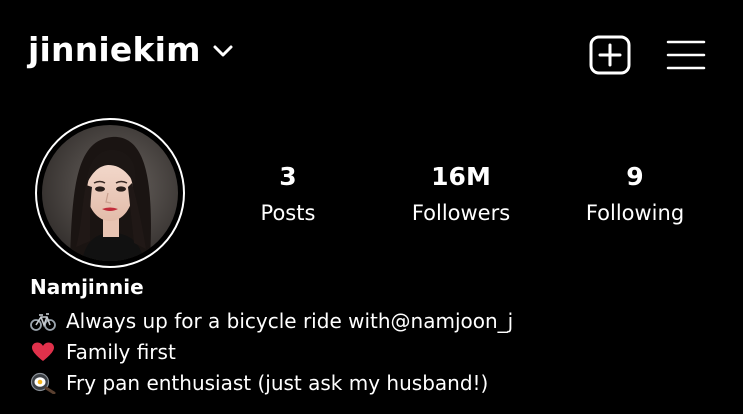 This screenshot has width=743, height=414. What do you see at coordinates (461, 194) in the screenshot?
I see `stat-followers: 16M Followers` at bounding box center [461, 194].